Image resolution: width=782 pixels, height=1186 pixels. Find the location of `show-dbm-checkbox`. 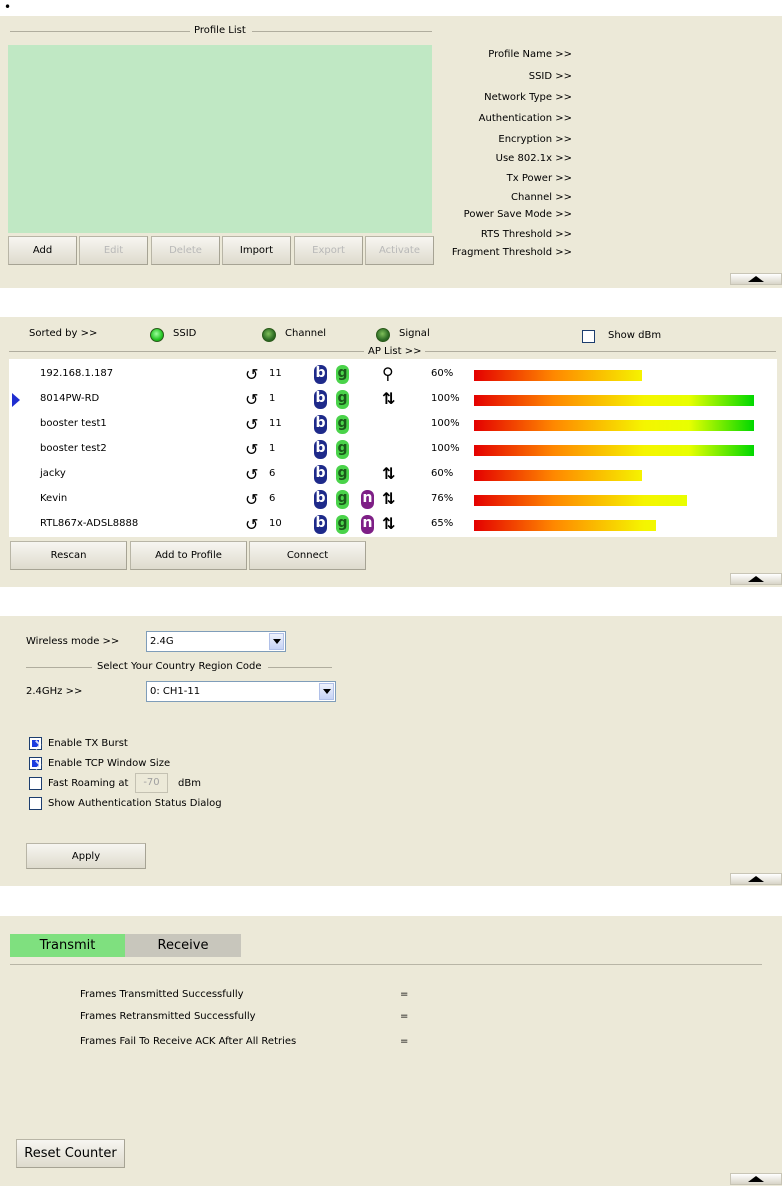

show-dbm-checkbox is located at coordinates (588, 336).